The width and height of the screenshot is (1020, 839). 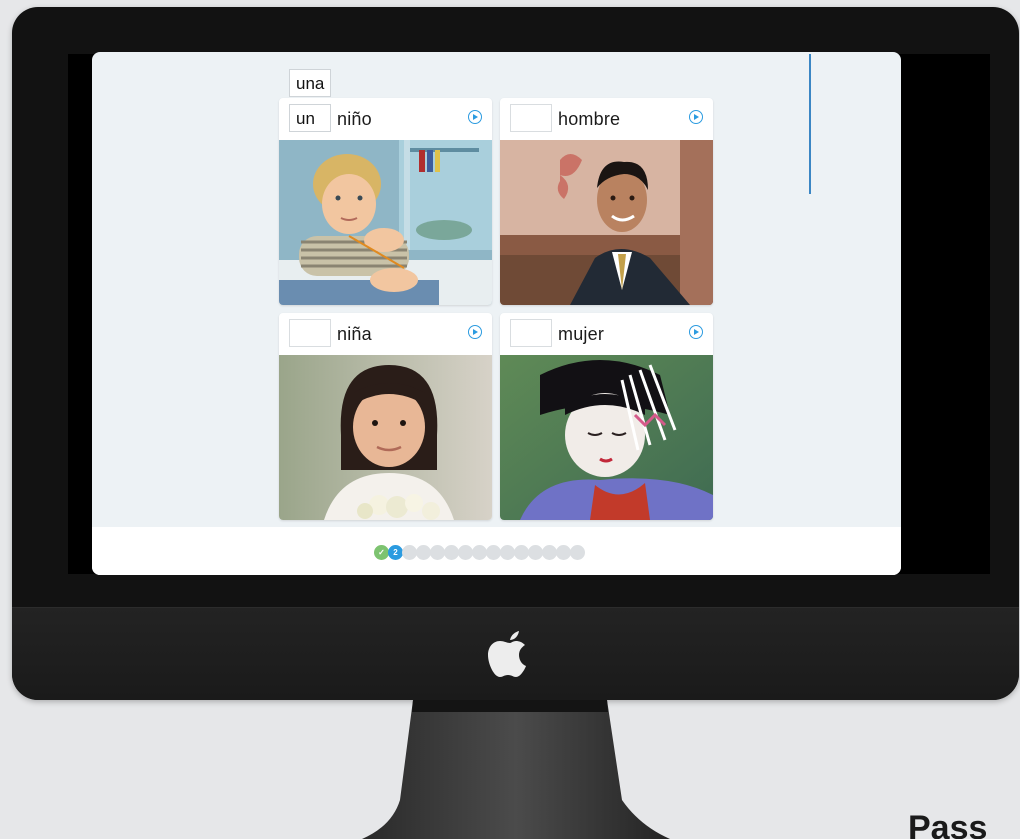 I want to click on word-tile: un, so click(x=310, y=118).